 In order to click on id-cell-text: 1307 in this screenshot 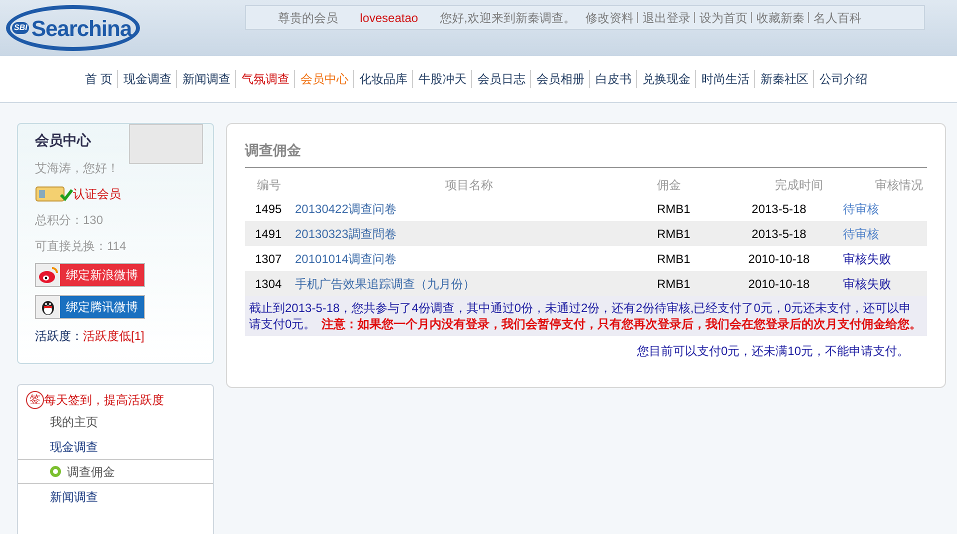, I will do `click(268, 259)`.